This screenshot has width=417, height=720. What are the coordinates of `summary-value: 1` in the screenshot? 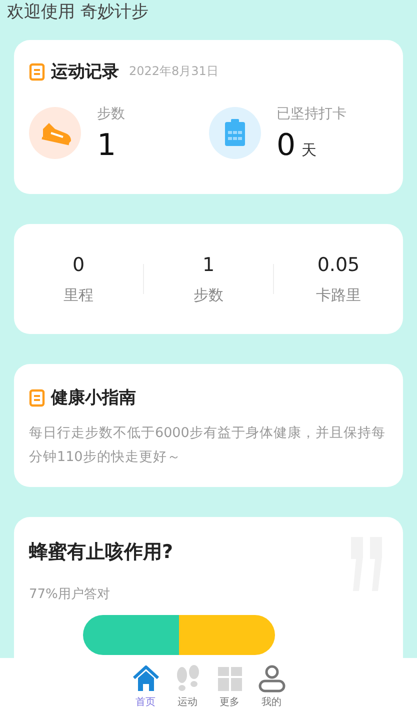 It's located at (208, 265).